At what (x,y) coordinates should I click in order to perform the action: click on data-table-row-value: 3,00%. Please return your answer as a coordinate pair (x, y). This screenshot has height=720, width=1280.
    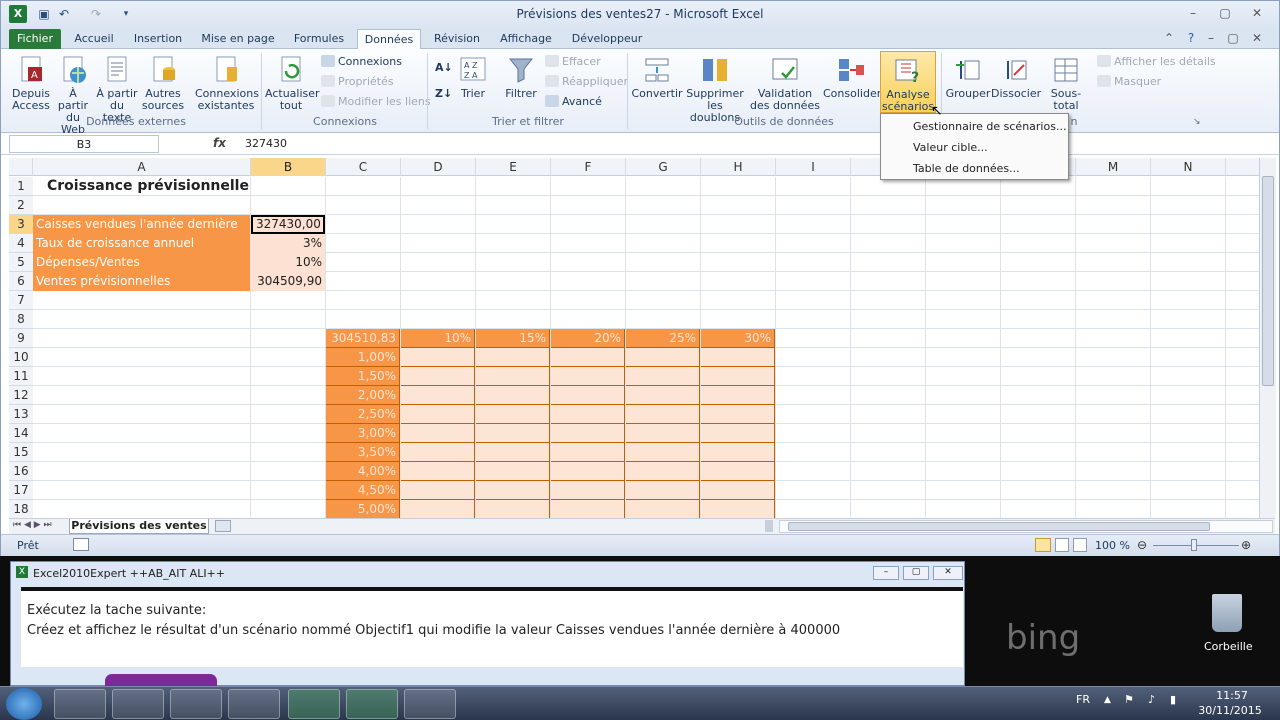
    Looking at the image, I should click on (363, 433).